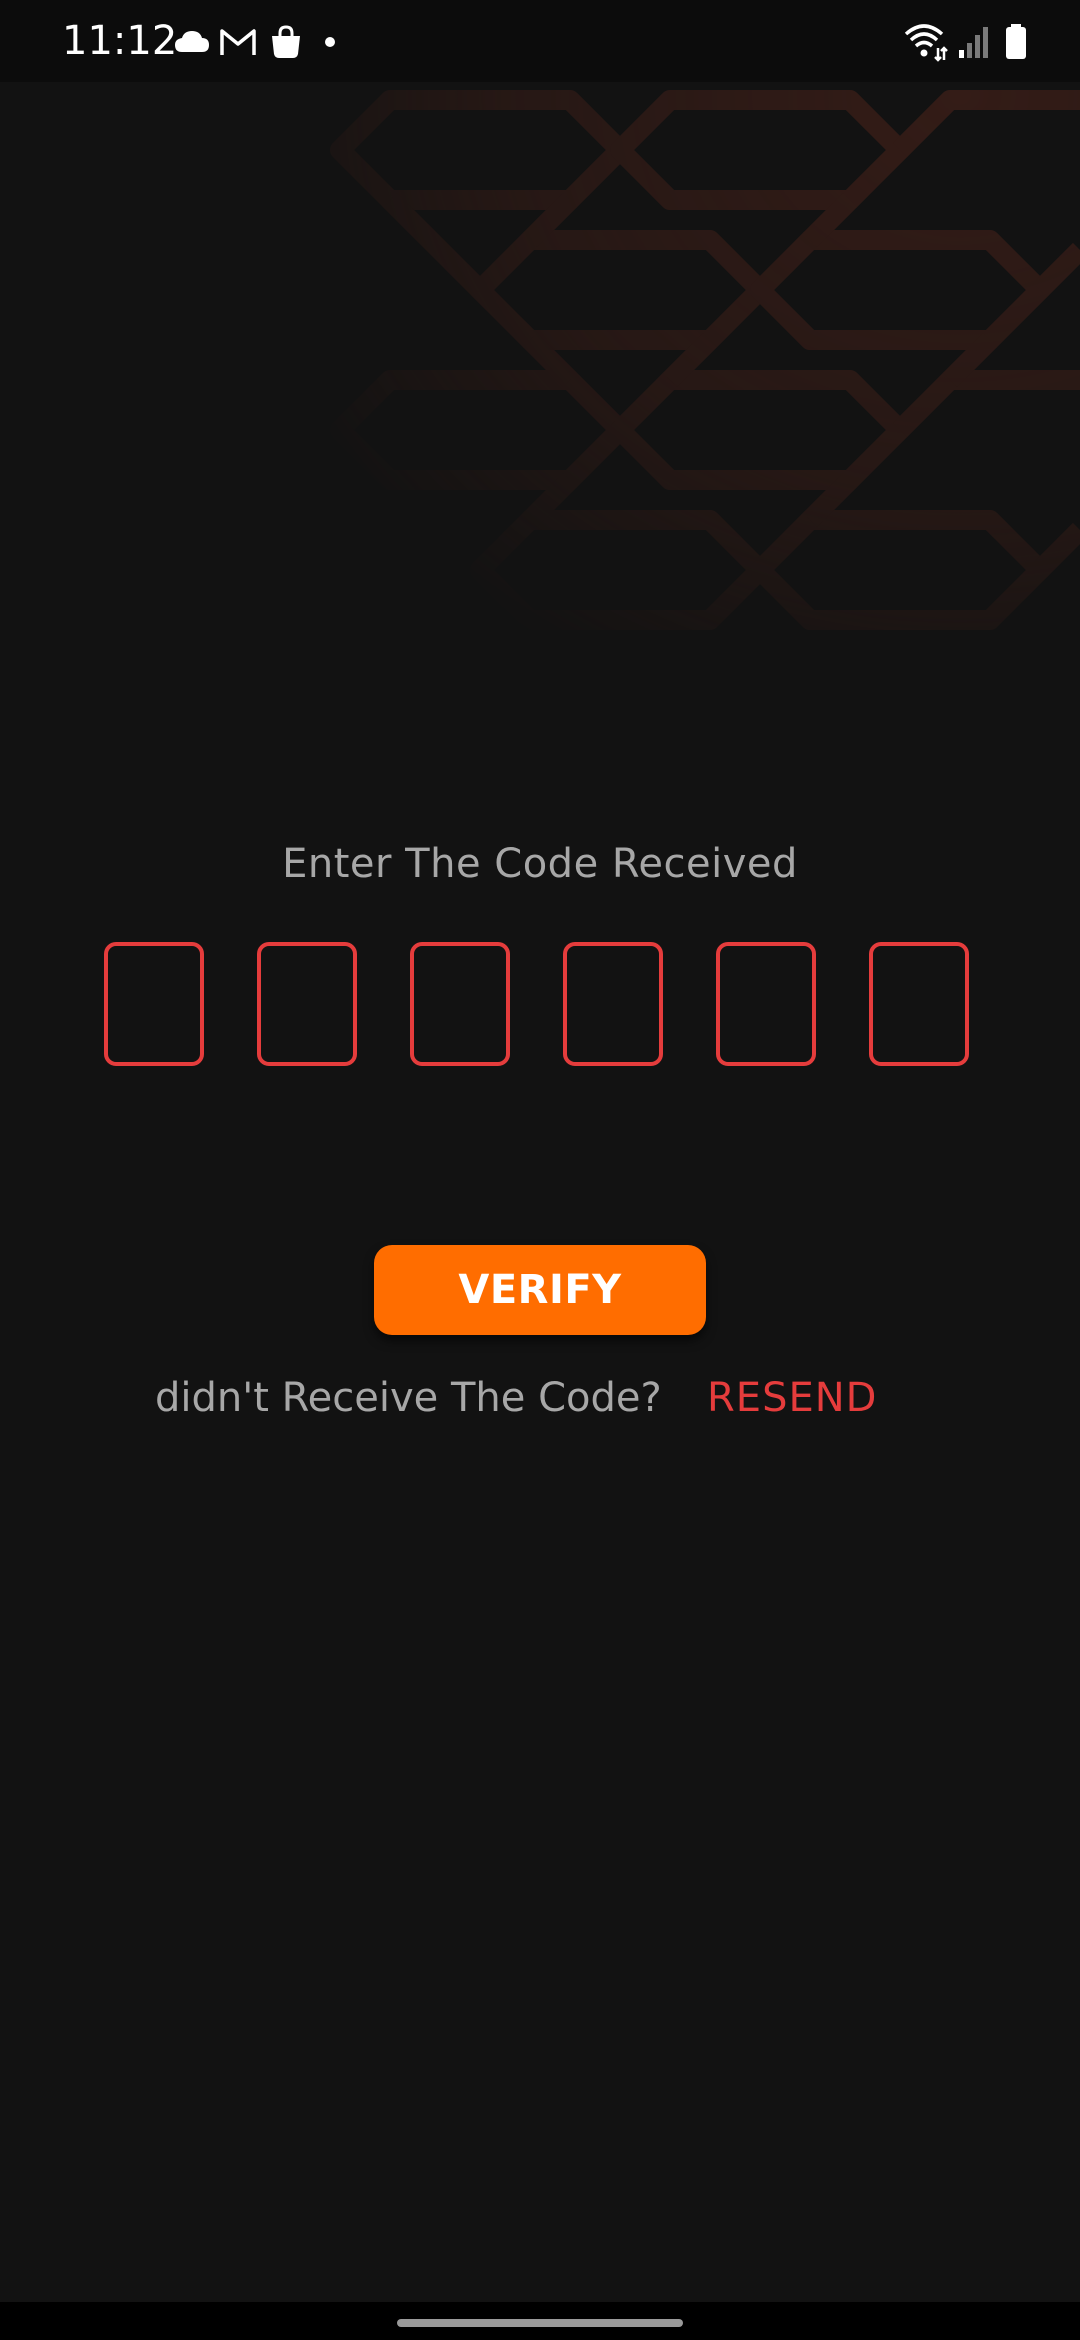 Image resolution: width=1080 pixels, height=2340 pixels. What do you see at coordinates (332, 42) in the screenshot?
I see `dot-icon` at bounding box center [332, 42].